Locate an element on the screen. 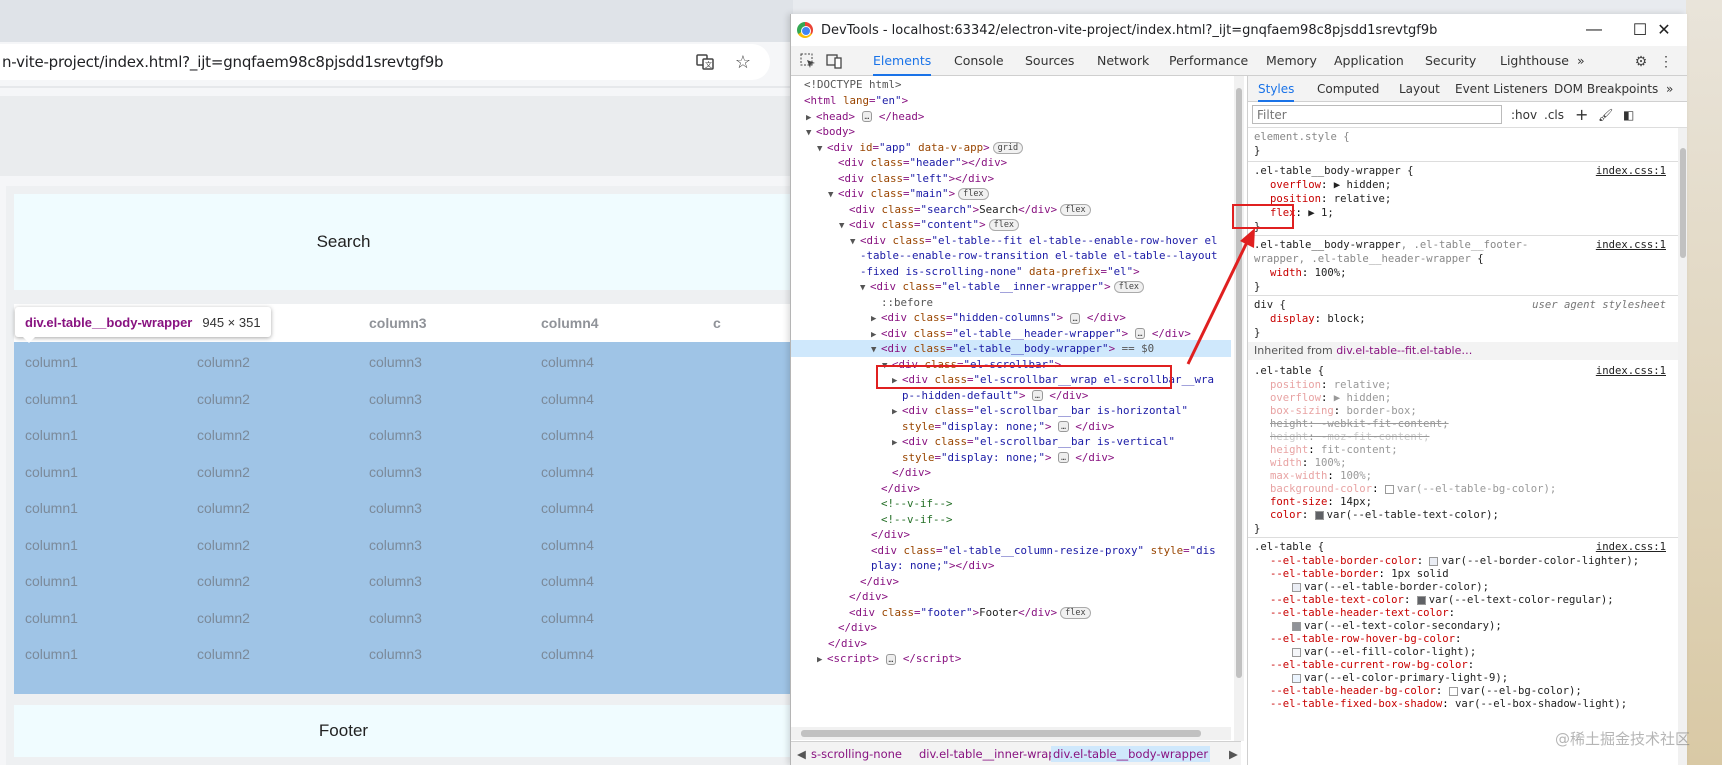  tab-sources: Sources is located at coordinates (1049, 61).